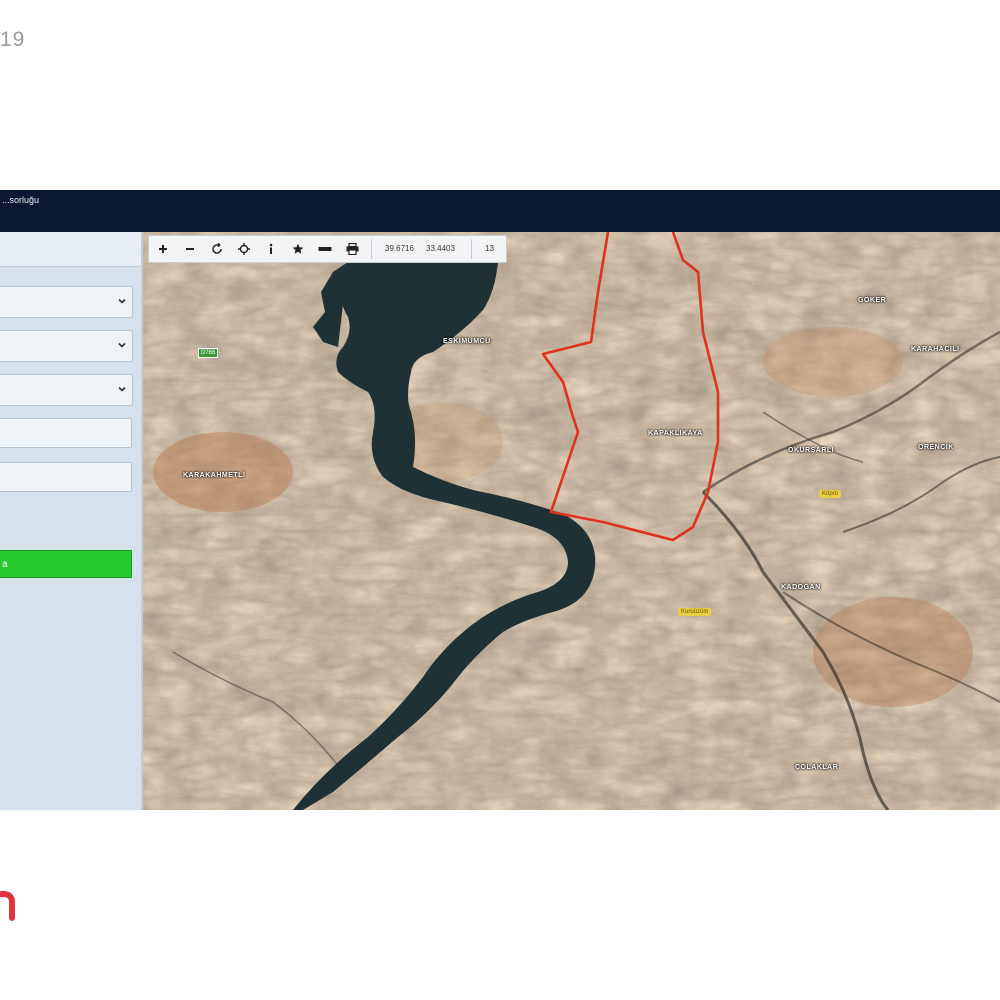  I want to click on ruler-icon, so click(325, 249).